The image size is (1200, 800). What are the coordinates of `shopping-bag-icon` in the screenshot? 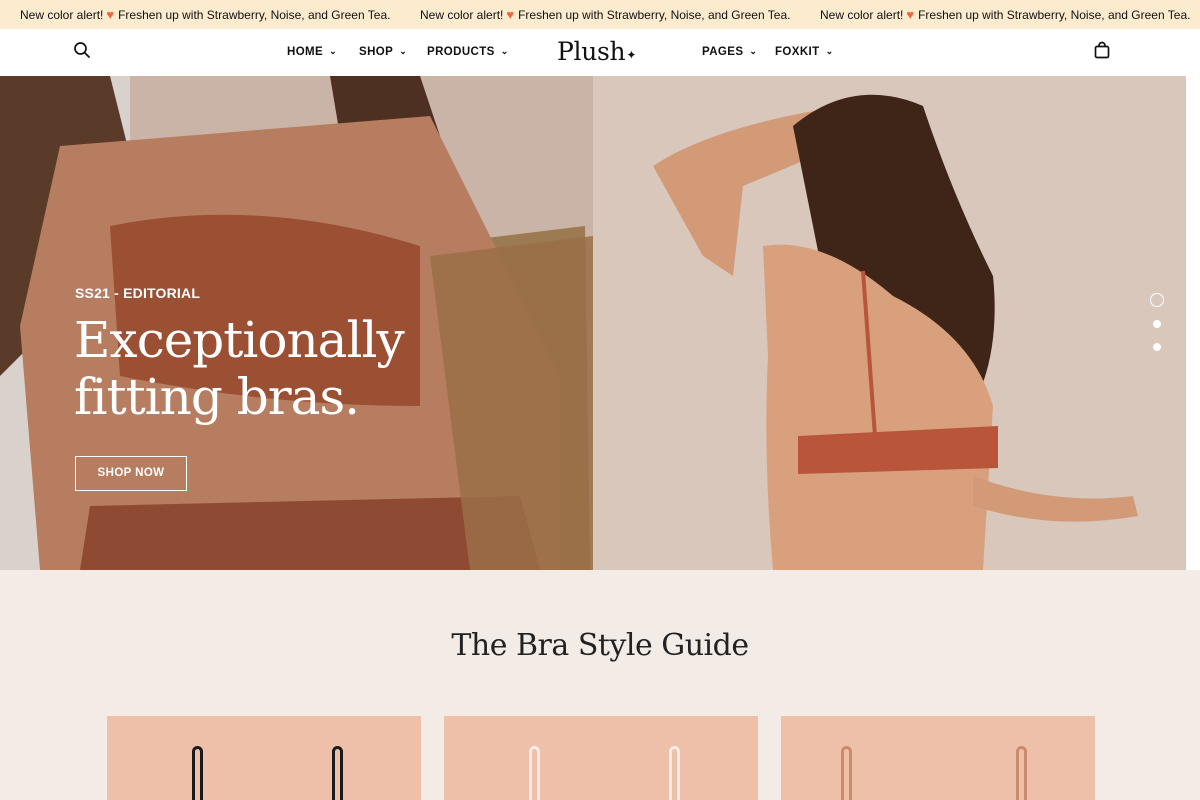 It's located at (1104, 52).